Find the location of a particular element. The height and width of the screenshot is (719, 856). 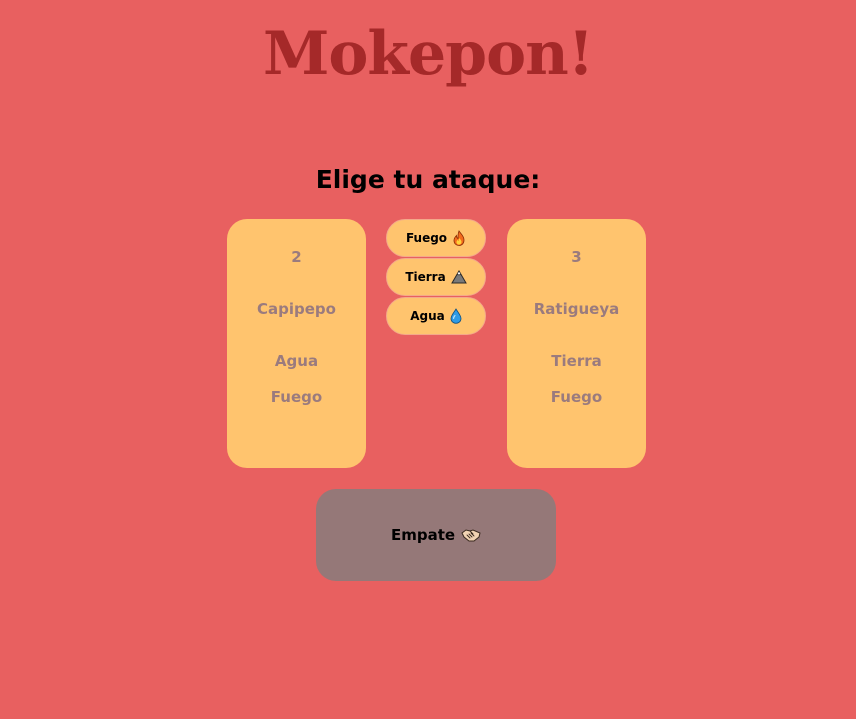

combat-result-text: Empate is located at coordinates (423, 535).